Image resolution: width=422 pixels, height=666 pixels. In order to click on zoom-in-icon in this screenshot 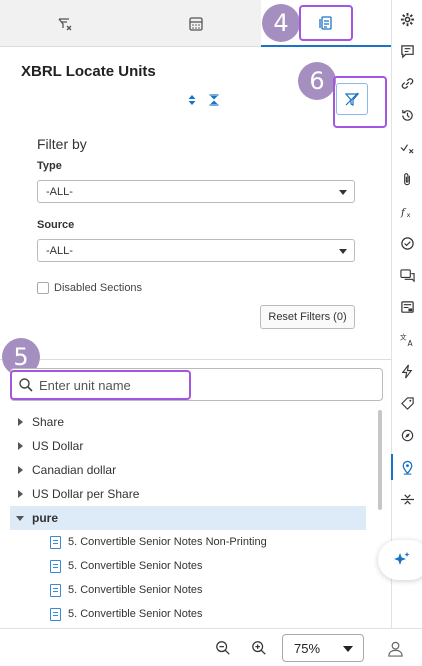, I will do `click(259, 648)`.